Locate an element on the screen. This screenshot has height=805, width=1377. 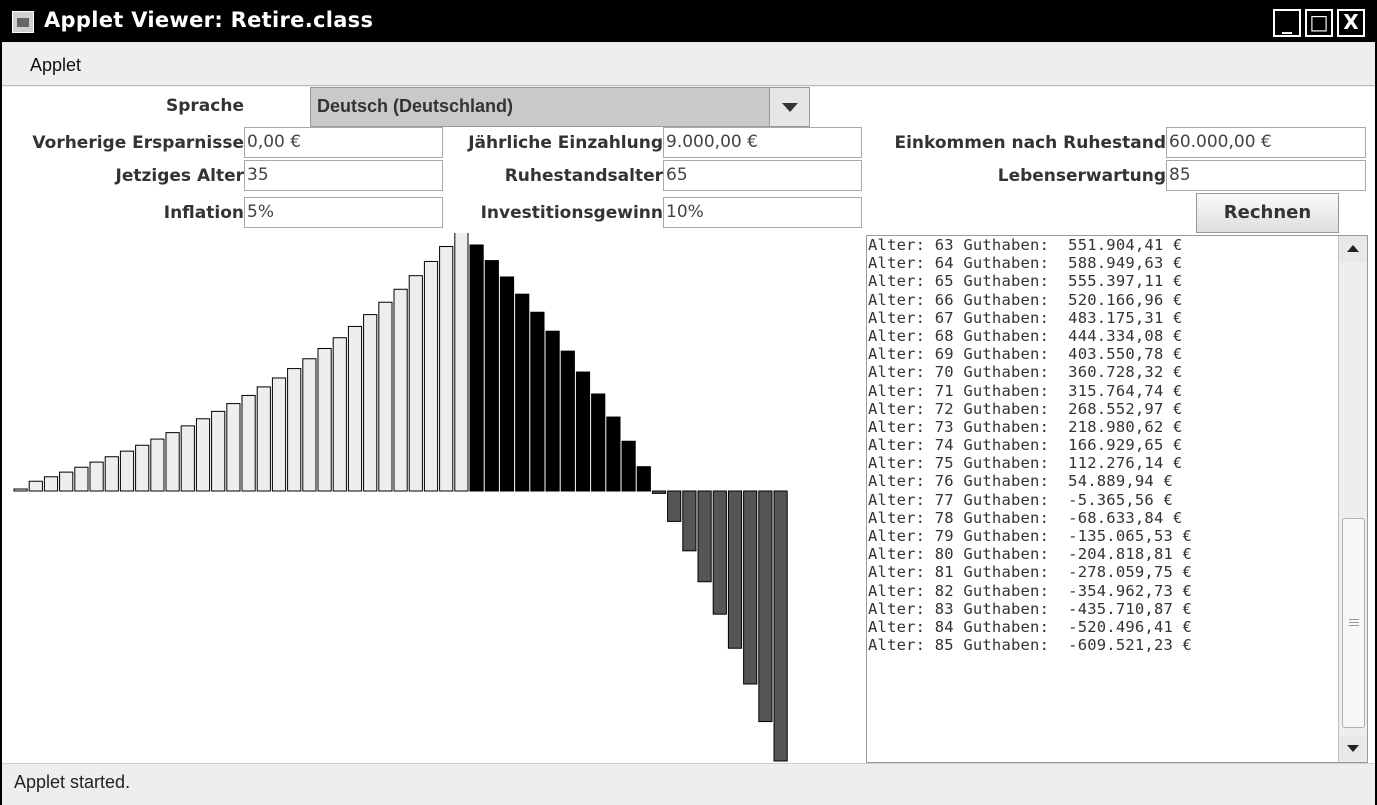
title-bar: Applet Viewer: Retire.class _ □ X is located at coordinates (688, 22).